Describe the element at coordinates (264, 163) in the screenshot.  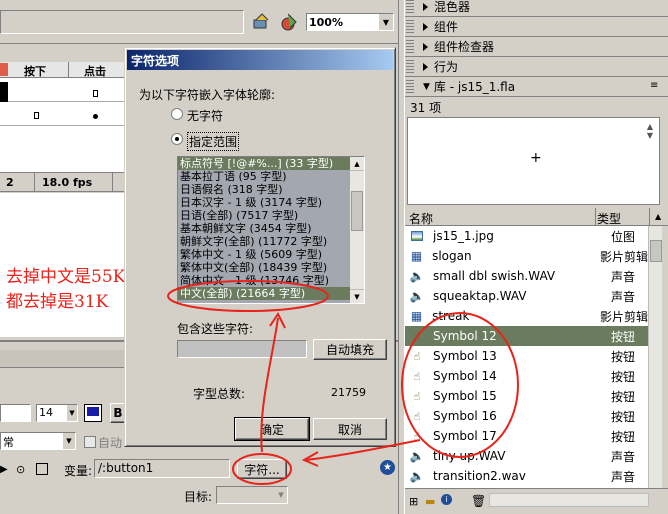
I see `range-item: 标点符号 [!@#%...] (33 字型)` at that location.